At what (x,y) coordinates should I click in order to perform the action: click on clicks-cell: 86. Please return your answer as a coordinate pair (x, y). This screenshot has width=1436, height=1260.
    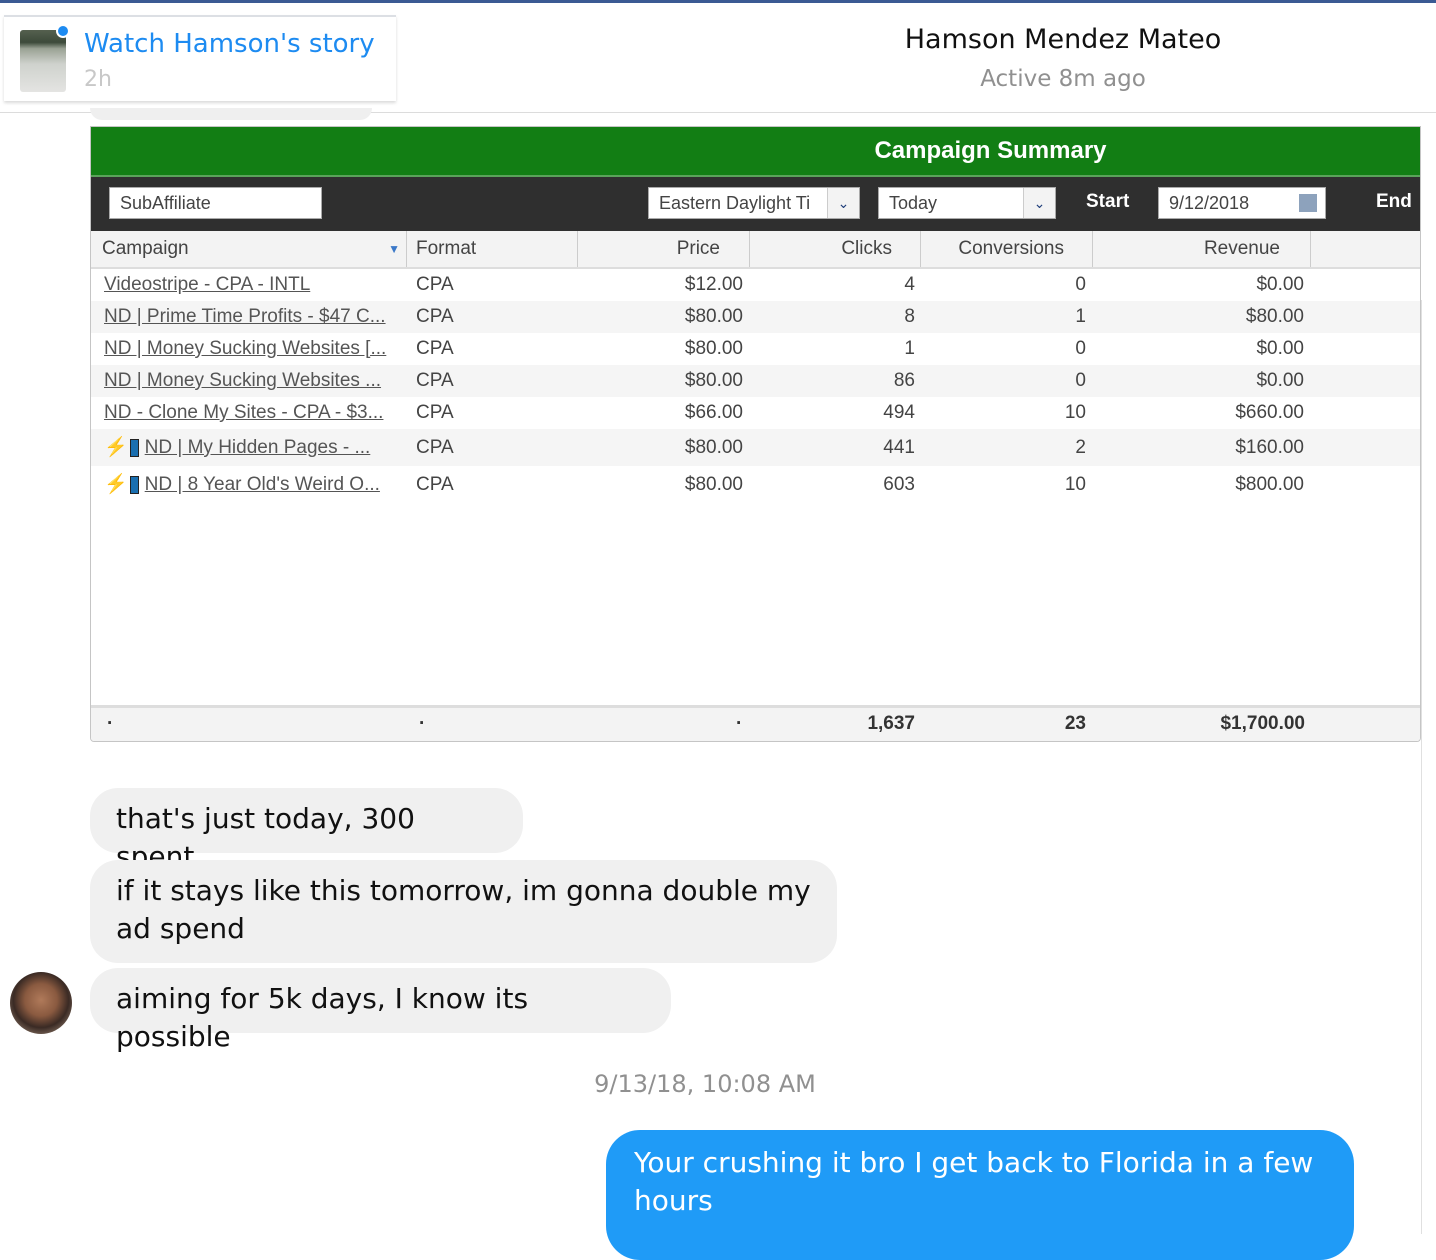
    Looking at the image, I should click on (904, 380).